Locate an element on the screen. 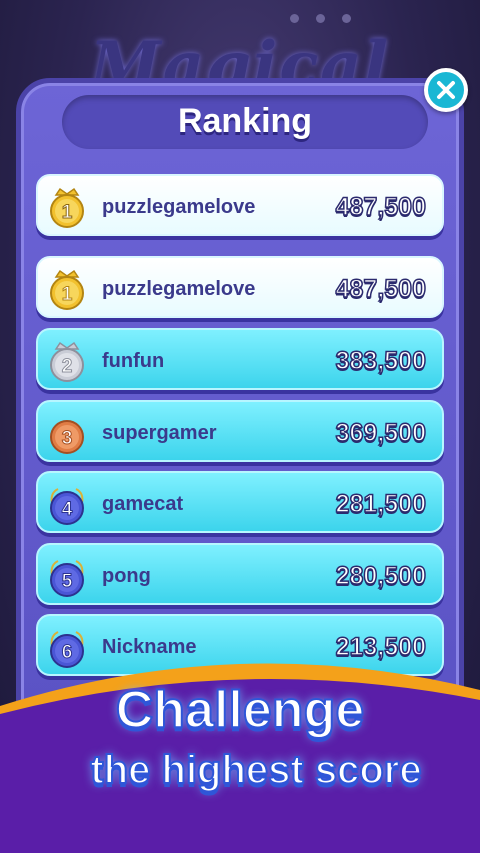 The width and height of the screenshot is (480, 853). blue-laurel-medal-icon: 5 is located at coordinates (67, 578).